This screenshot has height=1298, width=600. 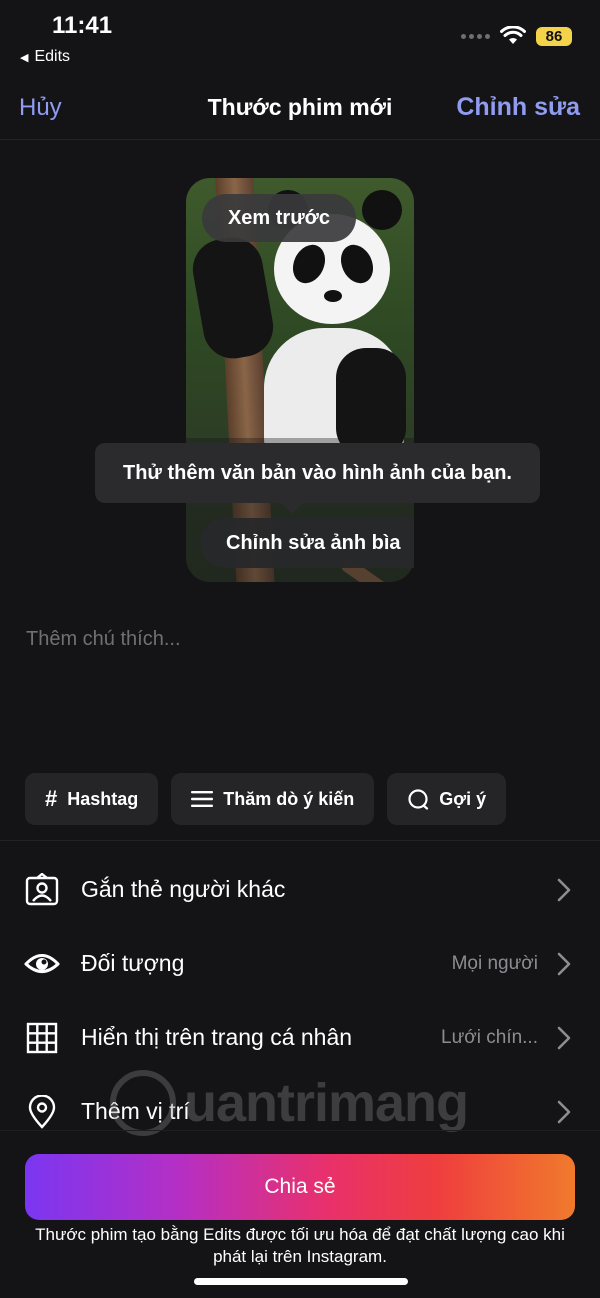 I want to click on home-indicator, so click(x=301, y=1281).